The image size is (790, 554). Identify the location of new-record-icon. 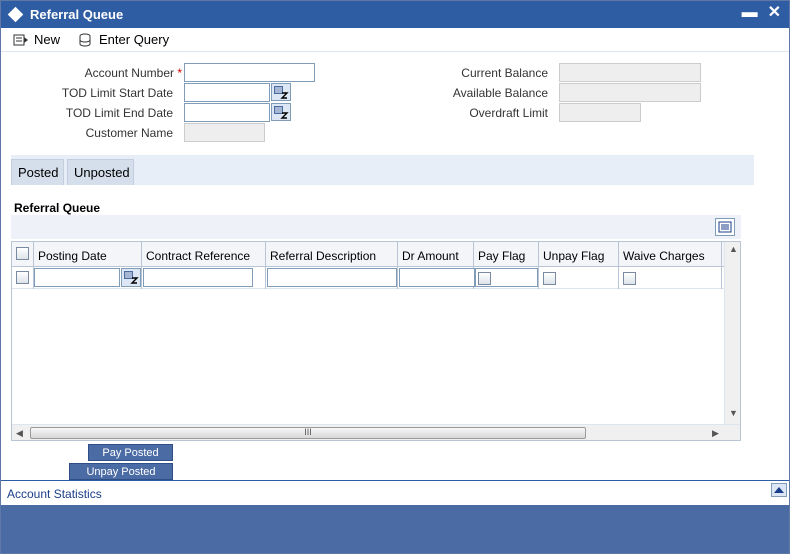
(20, 39).